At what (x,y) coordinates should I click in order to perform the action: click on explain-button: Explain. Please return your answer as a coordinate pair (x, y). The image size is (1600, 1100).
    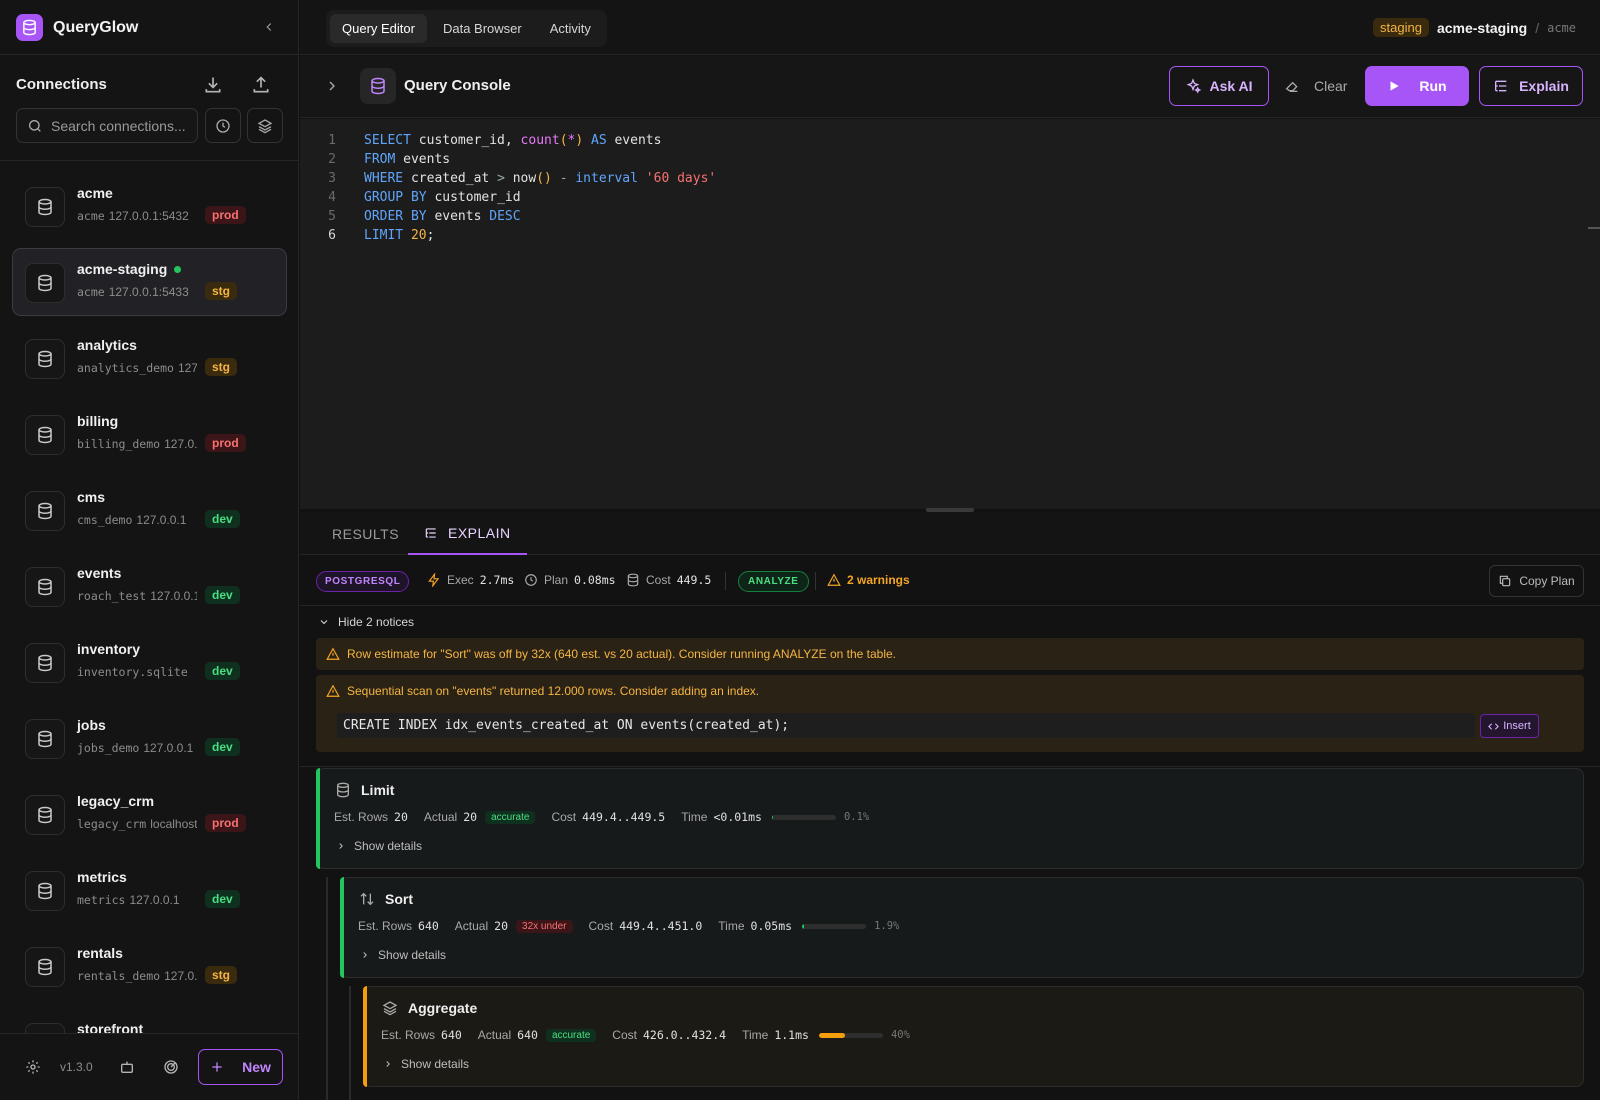
    Looking at the image, I should click on (1531, 86).